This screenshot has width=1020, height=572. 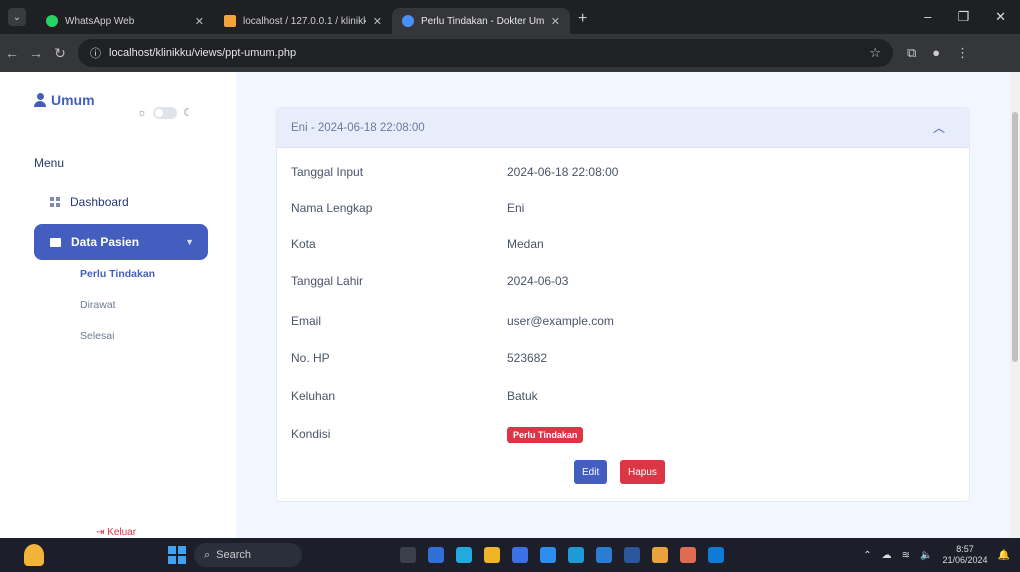 I want to click on cloud-icon: ☁, so click(x=887, y=555).